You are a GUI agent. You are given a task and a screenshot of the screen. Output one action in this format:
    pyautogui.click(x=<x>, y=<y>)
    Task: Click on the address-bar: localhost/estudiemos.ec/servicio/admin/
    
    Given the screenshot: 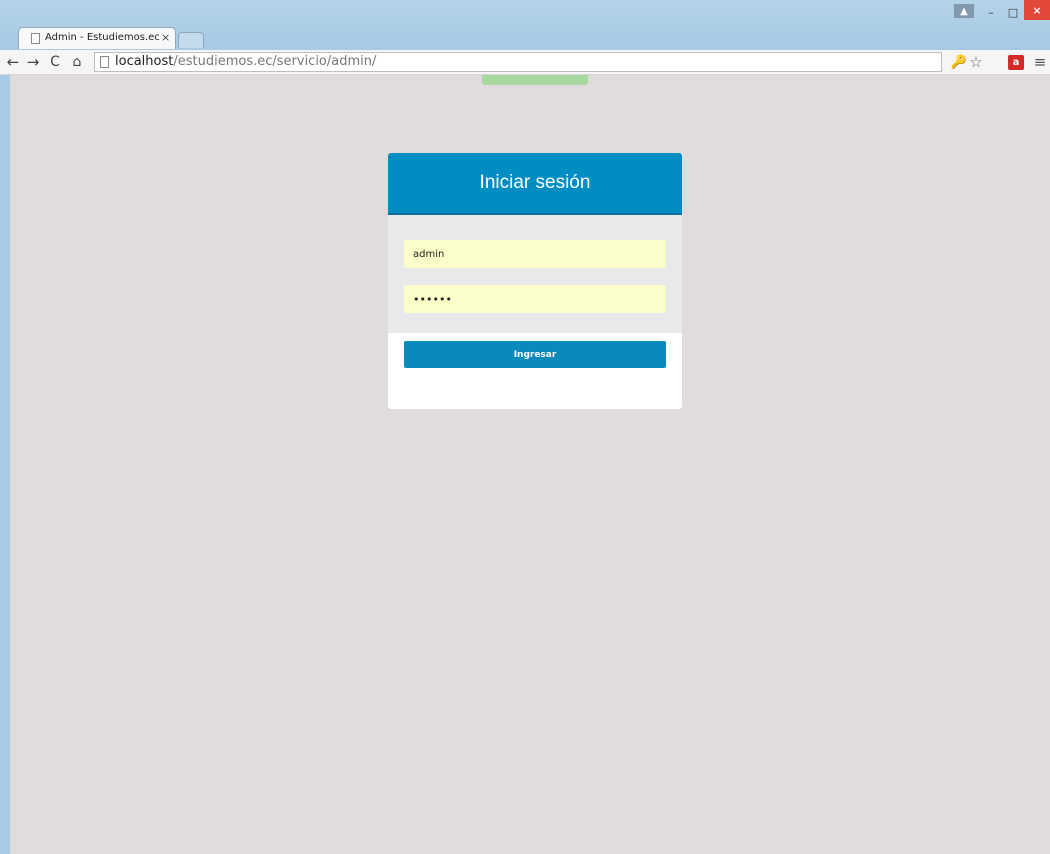 What is the action you would take?
    pyautogui.click(x=518, y=62)
    